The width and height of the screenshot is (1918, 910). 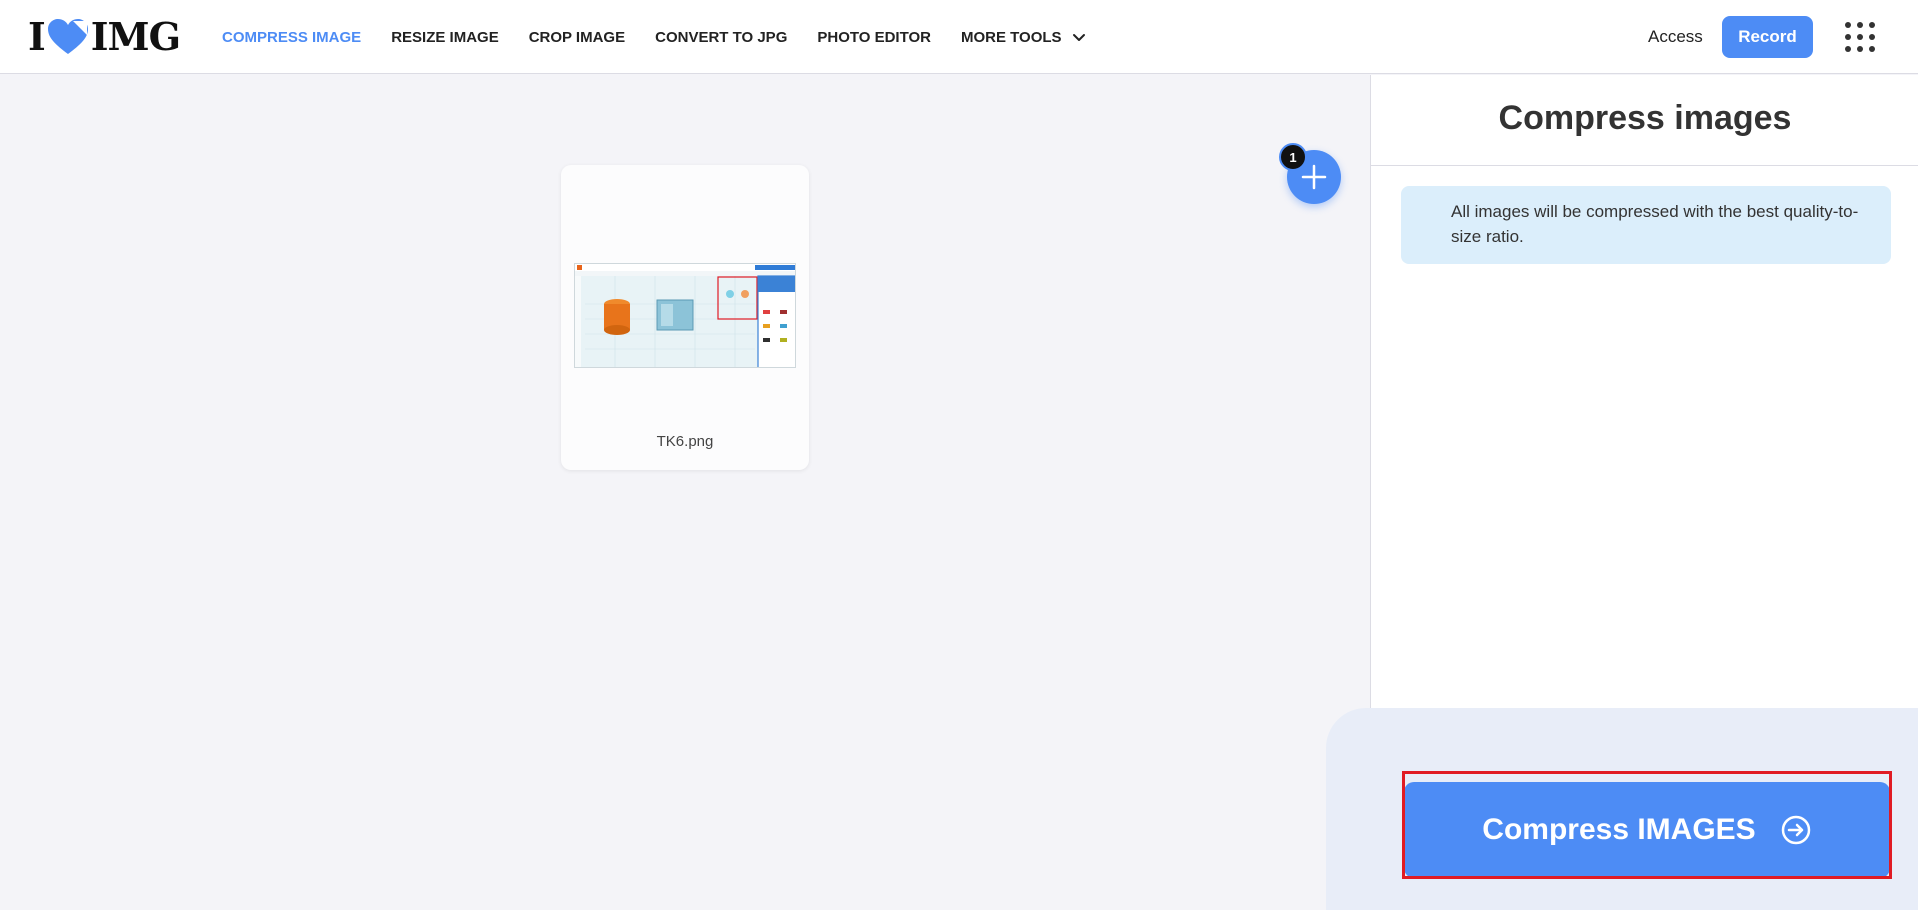 I want to click on nav-compress-image: COMPRESS IMAGE, so click(x=291, y=37).